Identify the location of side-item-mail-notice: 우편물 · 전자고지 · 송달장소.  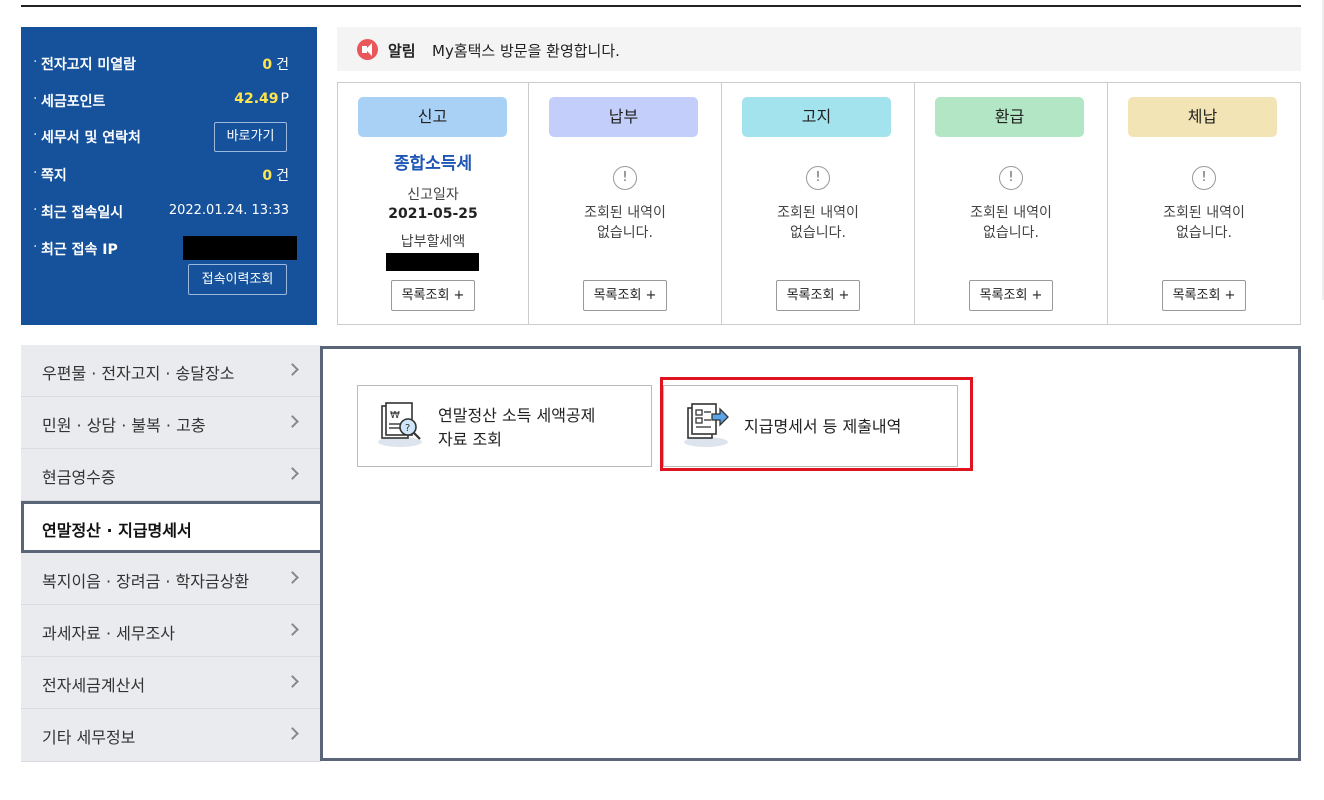
(171, 371).